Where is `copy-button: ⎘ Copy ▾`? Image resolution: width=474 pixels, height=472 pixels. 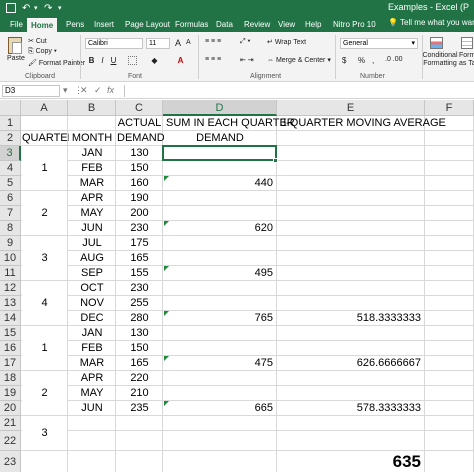 copy-button: ⎘ Copy ▾ is located at coordinates (42, 52).